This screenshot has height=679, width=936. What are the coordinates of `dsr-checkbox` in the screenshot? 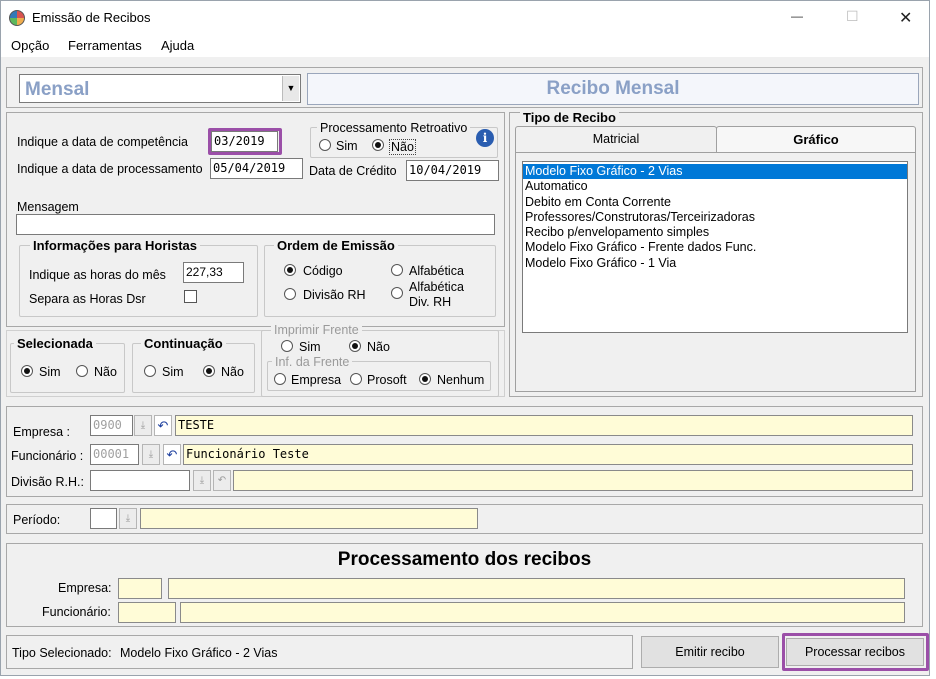 It's located at (190, 296).